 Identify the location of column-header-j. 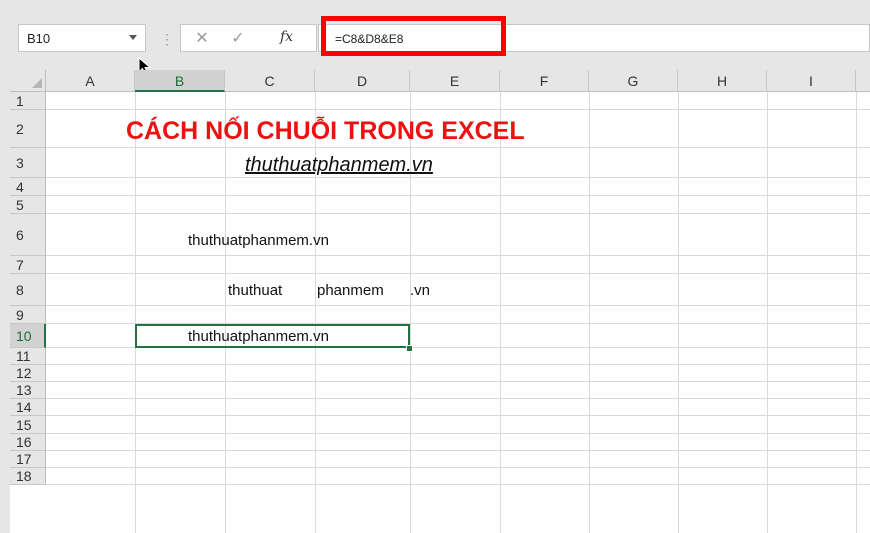
(863, 81).